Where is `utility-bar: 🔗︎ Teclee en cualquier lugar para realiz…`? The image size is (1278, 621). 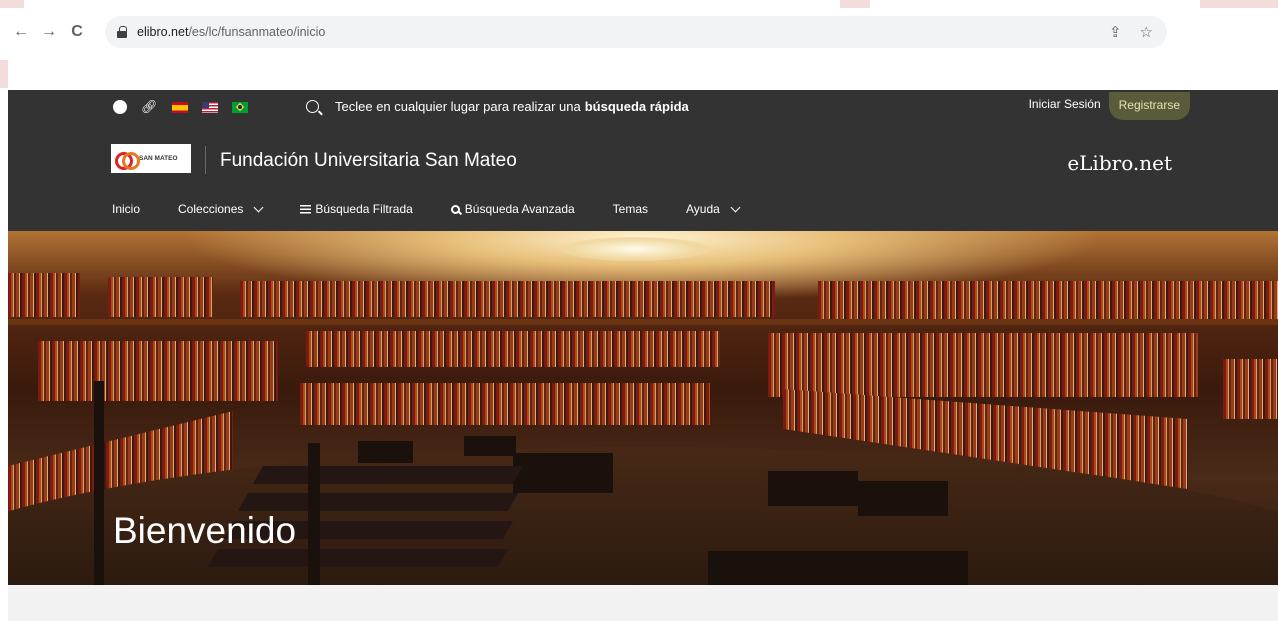 utility-bar: 🔗︎ Teclee en cualquier lugar para realiz… is located at coordinates (643, 108).